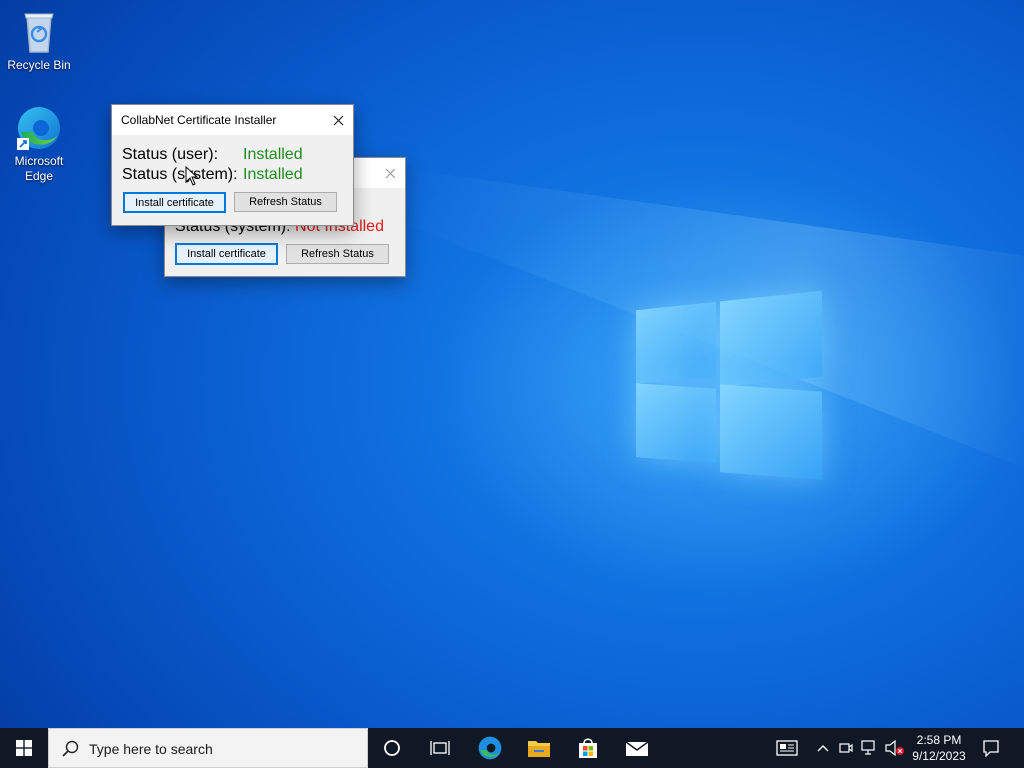 The width and height of the screenshot is (1024, 768). Describe the element at coordinates (180, 174) in the screenshot. I see `status-system-label: Status (system):` at that location.